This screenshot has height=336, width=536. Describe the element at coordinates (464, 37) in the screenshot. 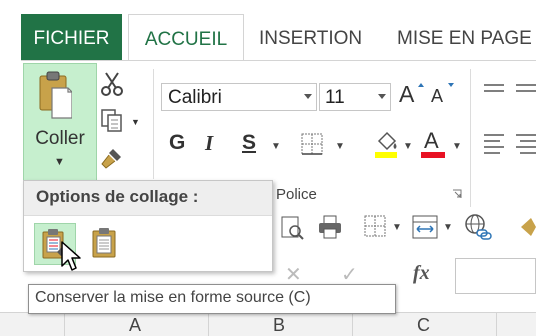

I see `tab-page-layout: MISE EN PAGE` at that location.